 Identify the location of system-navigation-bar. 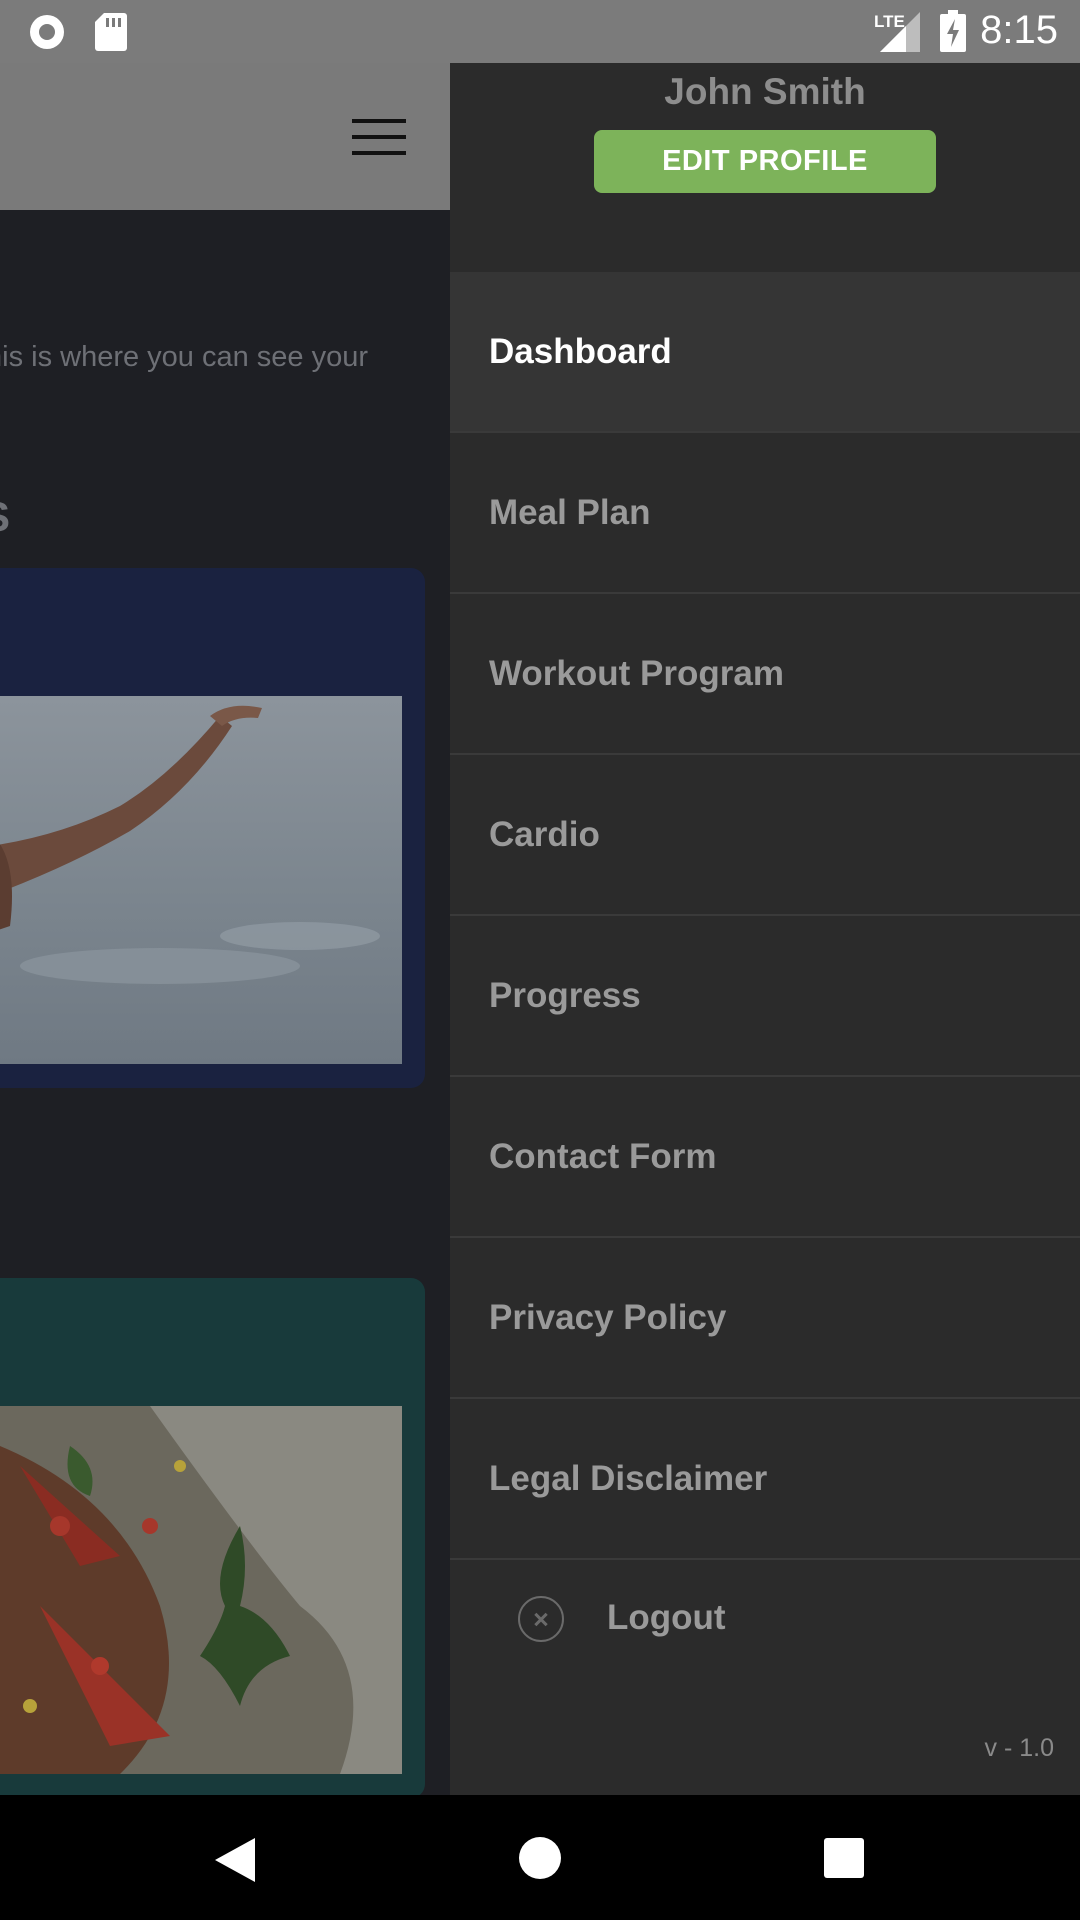
(540, 1857).